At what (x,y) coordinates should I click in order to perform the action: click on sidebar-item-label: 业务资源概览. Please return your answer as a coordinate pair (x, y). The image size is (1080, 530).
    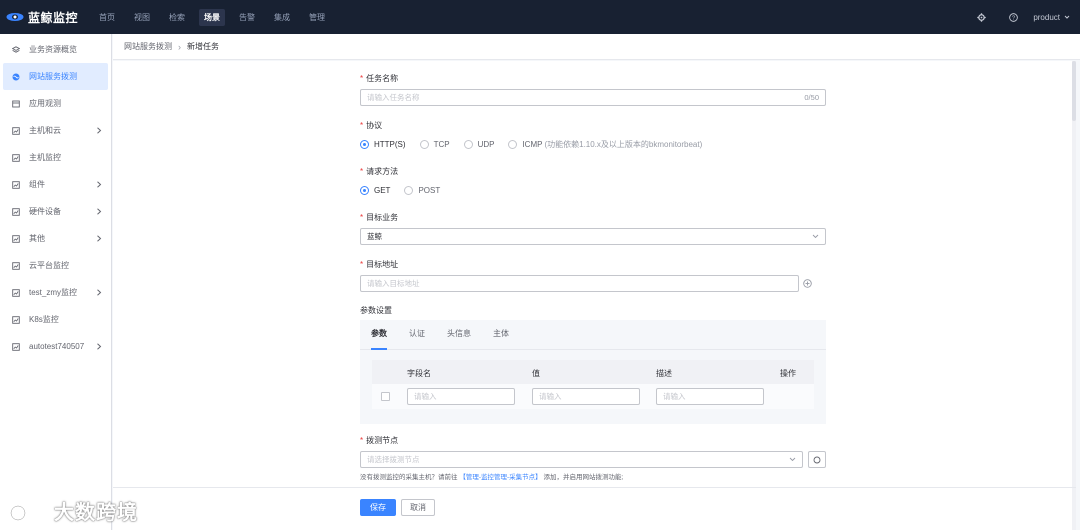
    Looking at the image, I should click on (53, 49).